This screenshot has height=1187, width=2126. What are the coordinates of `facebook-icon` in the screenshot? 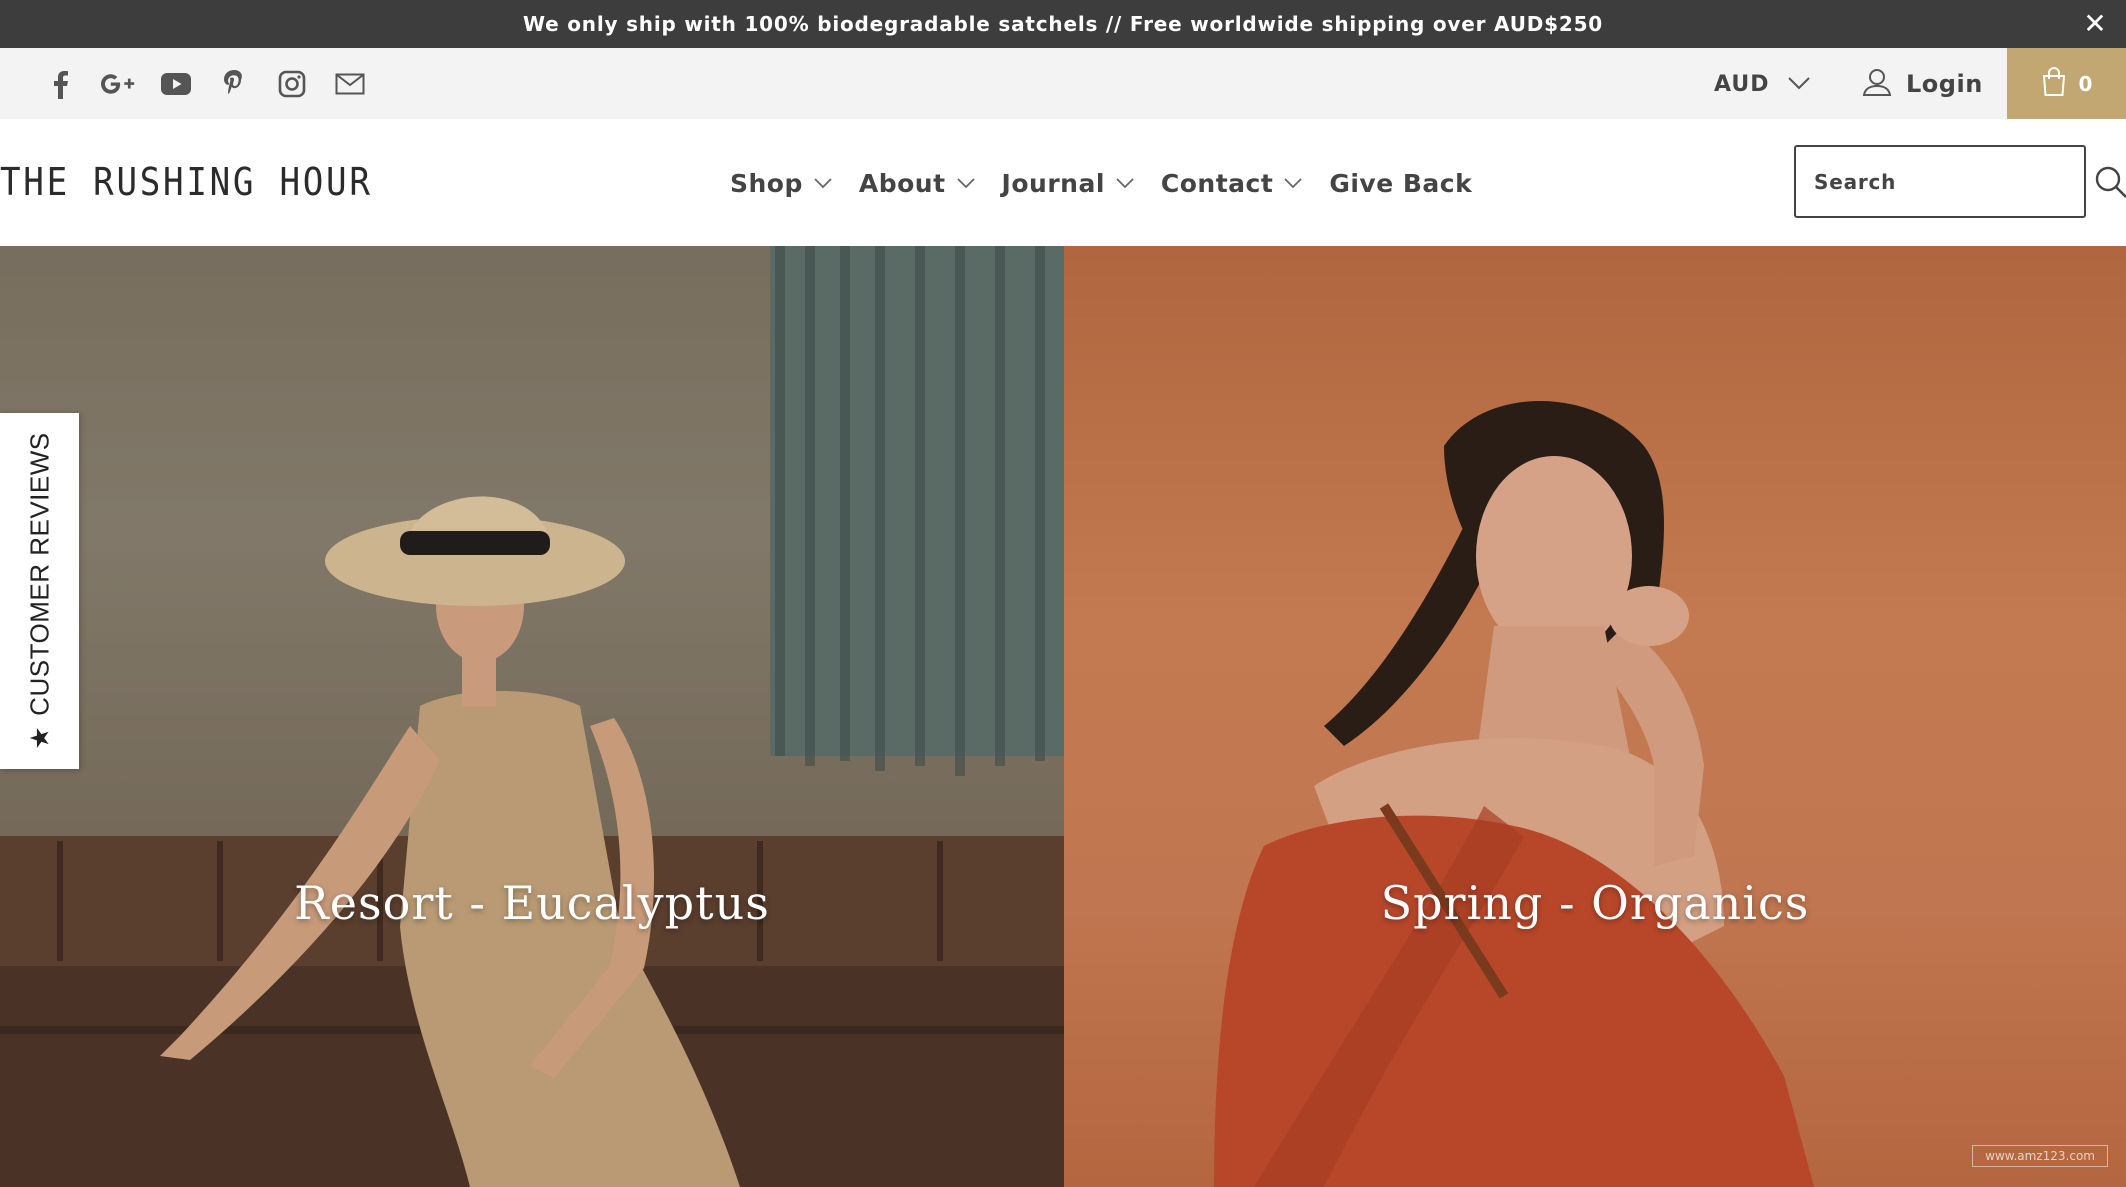 It's located at (60, 84).